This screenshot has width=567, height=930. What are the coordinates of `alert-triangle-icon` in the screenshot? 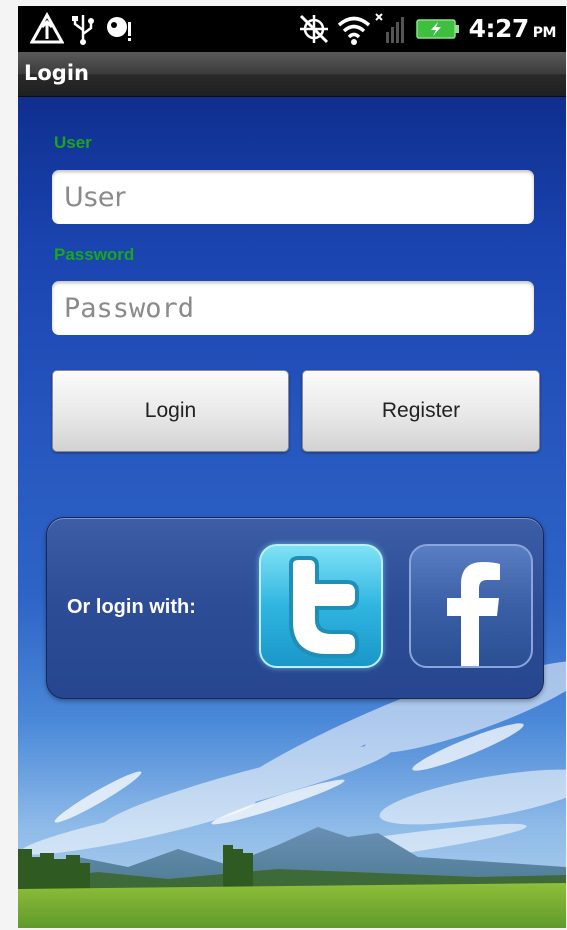 It's located at (47, 30).